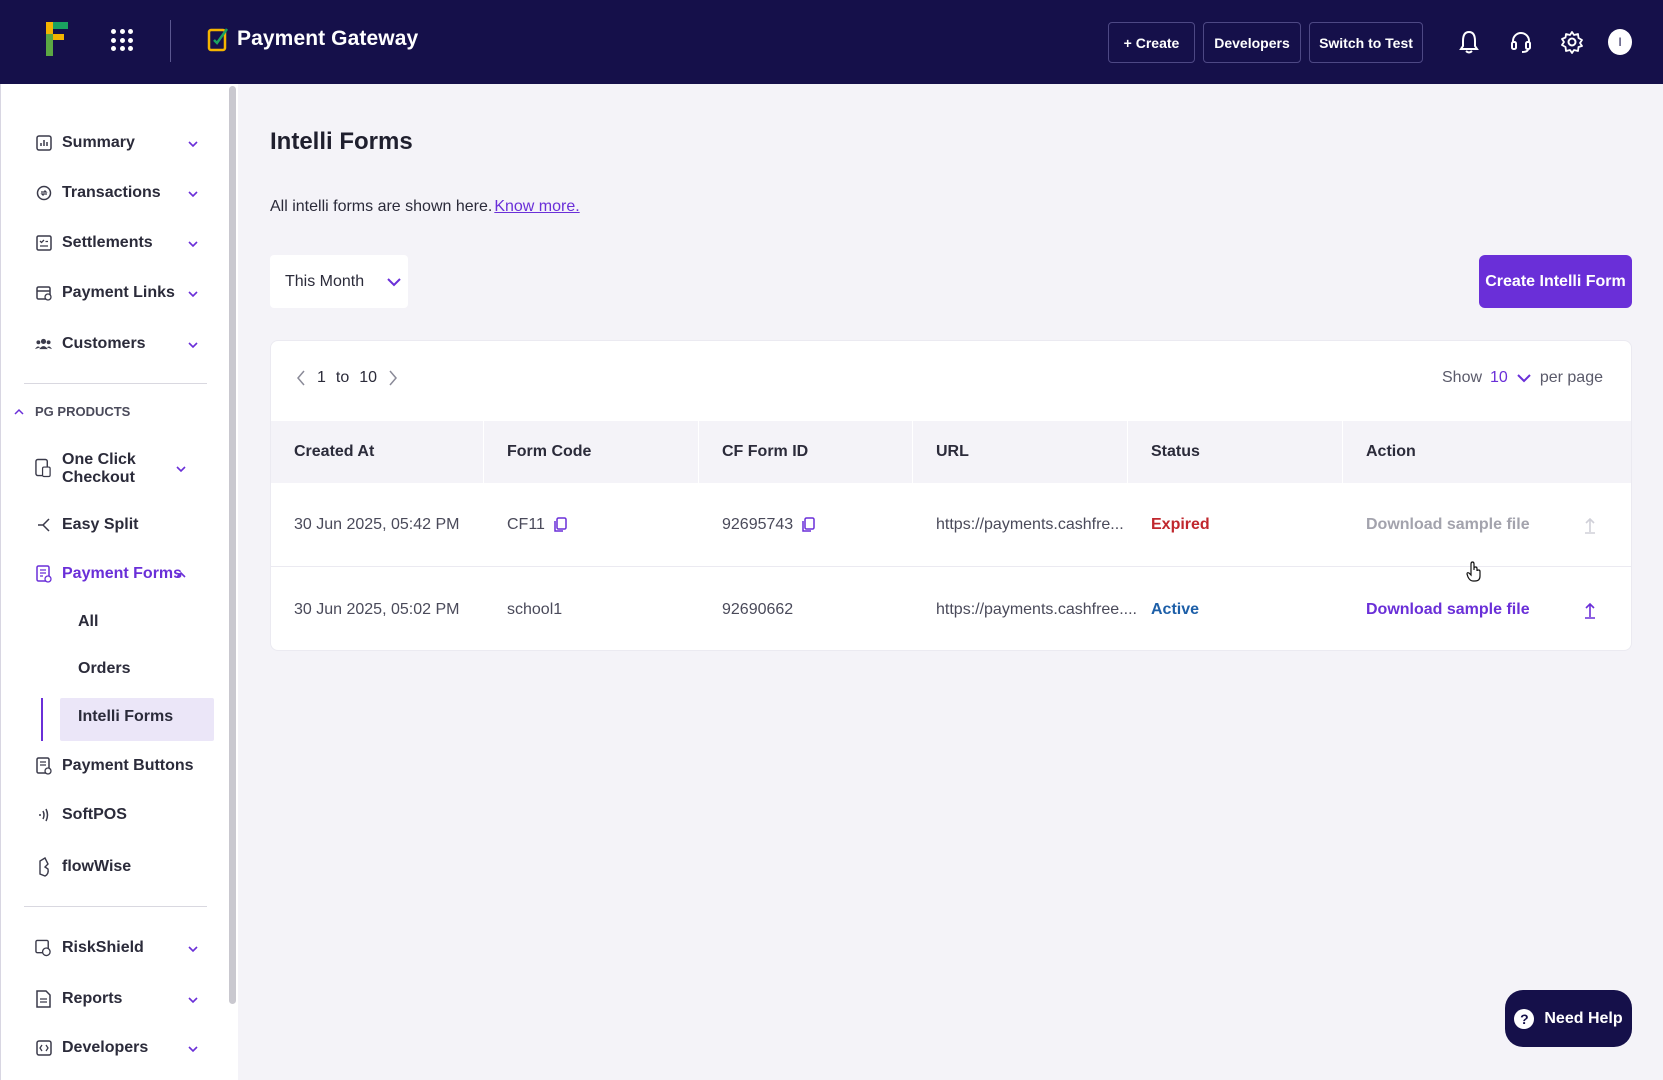  I want to click on sidebar-item-summary: Summary, so click(85, 143).